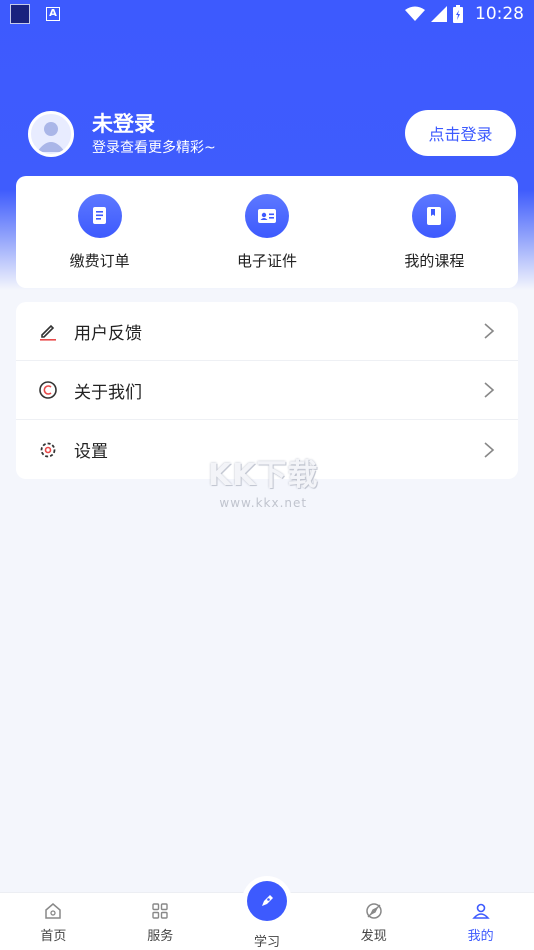 Image resolution: width=534 pixels, height=950 pixels. What do you see at coordinates (53, 936) in the screenshot?
I see `tab-label: 首页` at bounding box center [53, 936].